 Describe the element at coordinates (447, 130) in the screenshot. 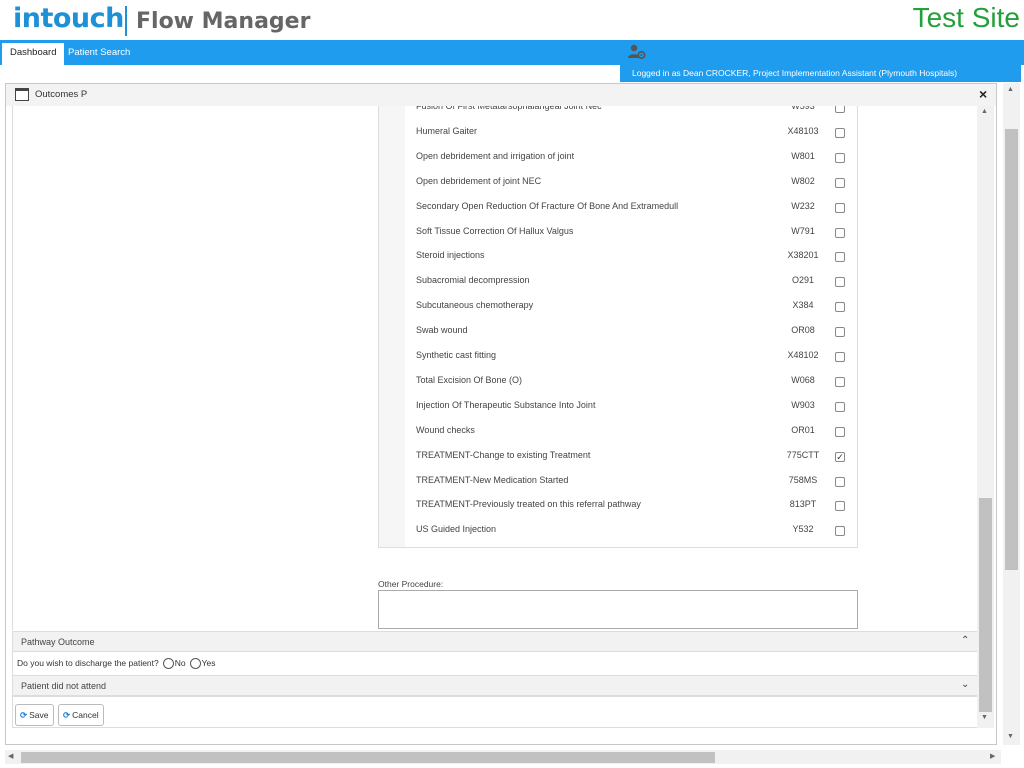

I see `procedure-name: Humeral Gaiter` at that location.